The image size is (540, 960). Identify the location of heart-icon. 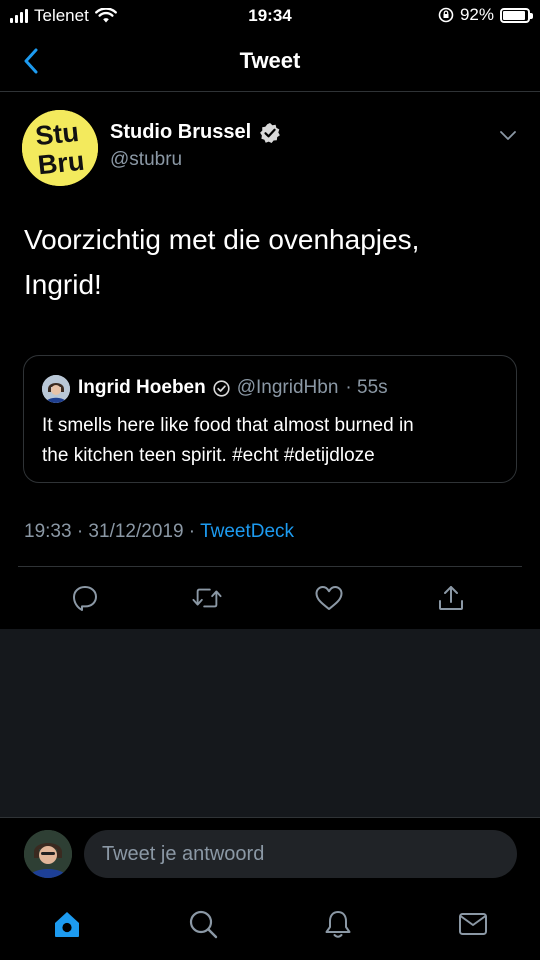
(329, 598).